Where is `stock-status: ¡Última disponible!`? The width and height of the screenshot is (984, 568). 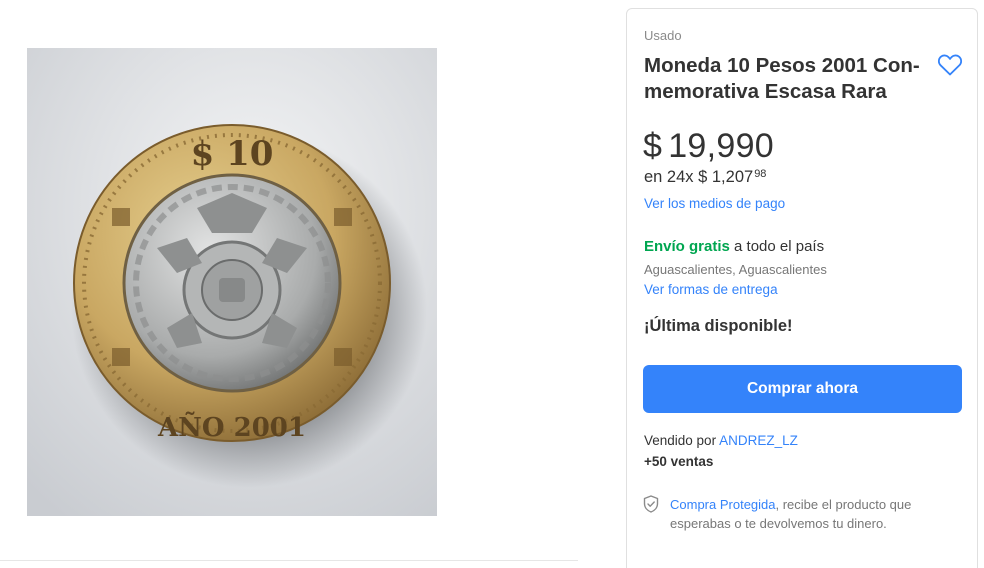
stock-status: ¡Última disponible! is located at coordinates (718, 326).